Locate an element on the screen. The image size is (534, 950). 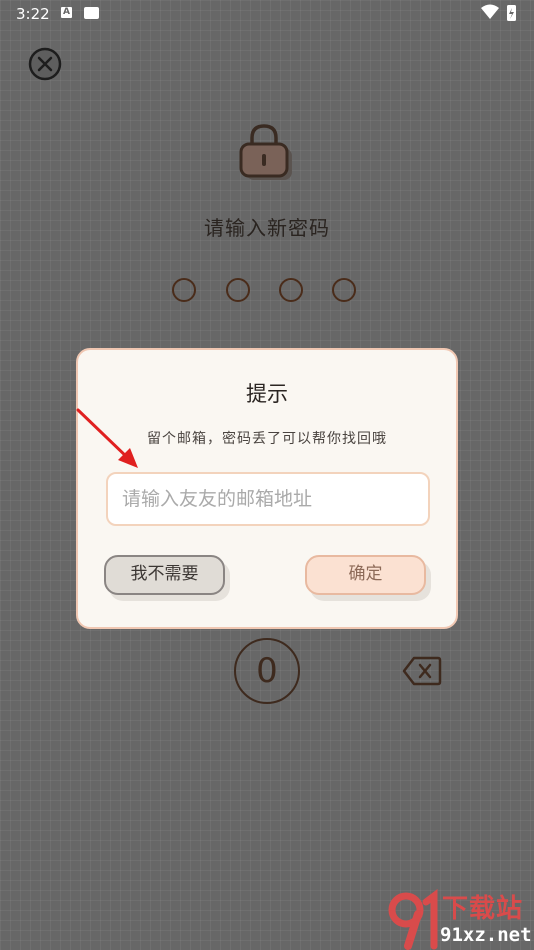
status-time: 3:22 is located at coordinates (33, 14).